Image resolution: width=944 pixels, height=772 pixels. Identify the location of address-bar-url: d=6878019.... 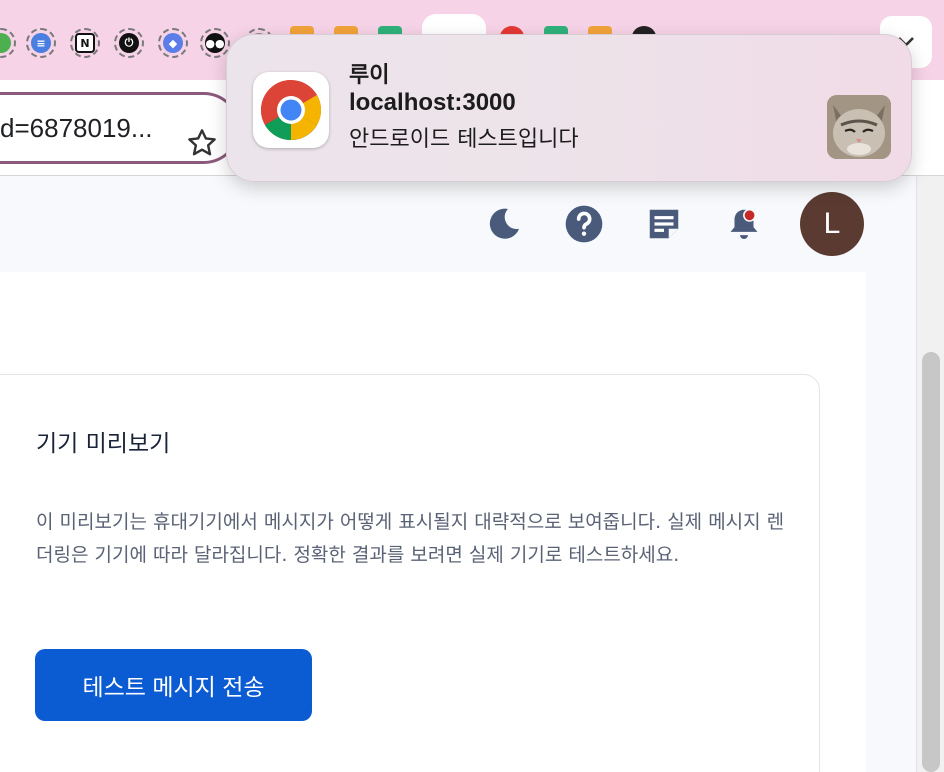
(76, 128).